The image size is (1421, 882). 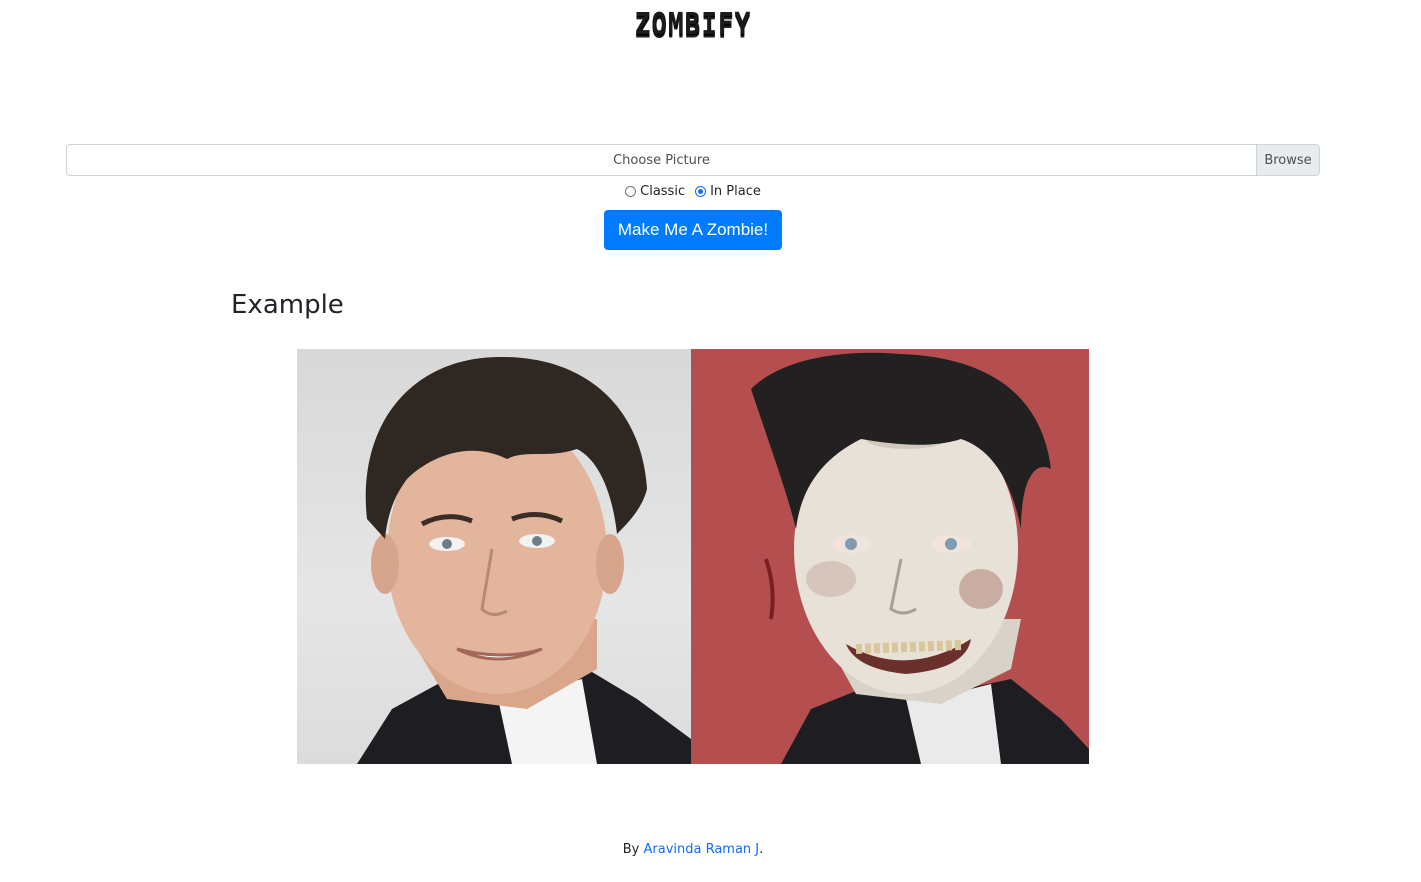 I want to click on mode-option-in-place: In Place, so click(x=728, y=191).